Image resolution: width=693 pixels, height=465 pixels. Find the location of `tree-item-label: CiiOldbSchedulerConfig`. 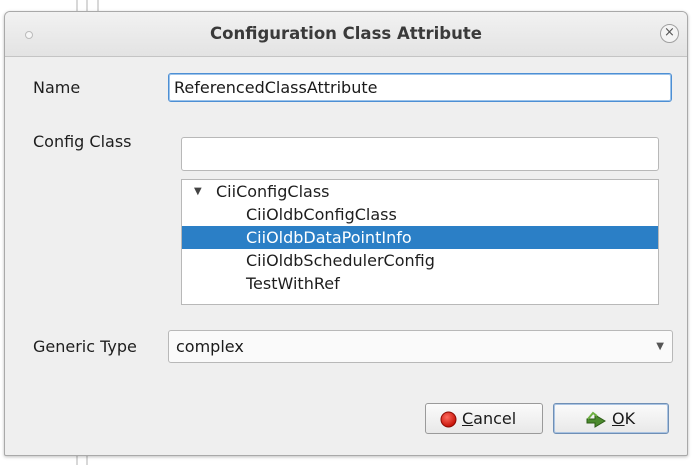

tree-item-label: CiiOldbSchedulerConfig is located at coordinates (340, 260).